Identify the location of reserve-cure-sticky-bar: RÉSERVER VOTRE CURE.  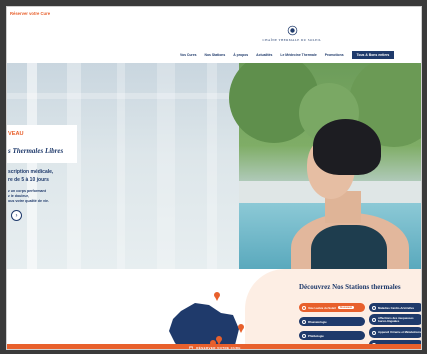
(214, 347).